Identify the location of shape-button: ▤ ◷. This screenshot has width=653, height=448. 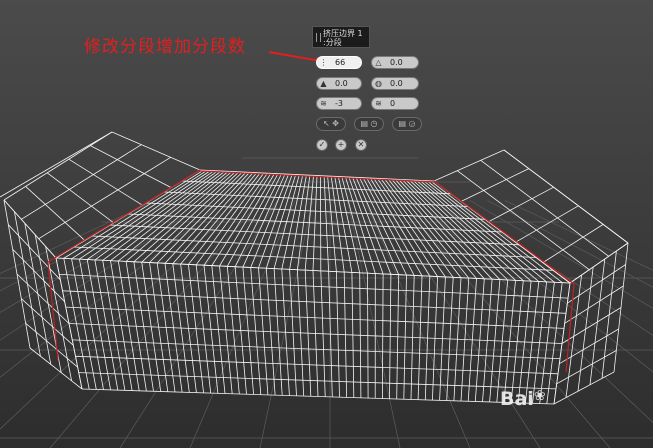
(369, 124).